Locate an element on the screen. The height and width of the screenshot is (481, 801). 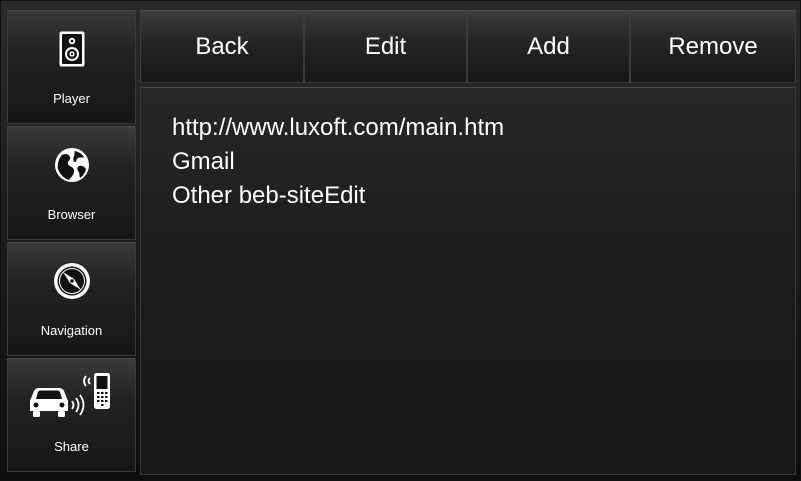
sidebar-item-share: Share is located at coordinates (71, 415).